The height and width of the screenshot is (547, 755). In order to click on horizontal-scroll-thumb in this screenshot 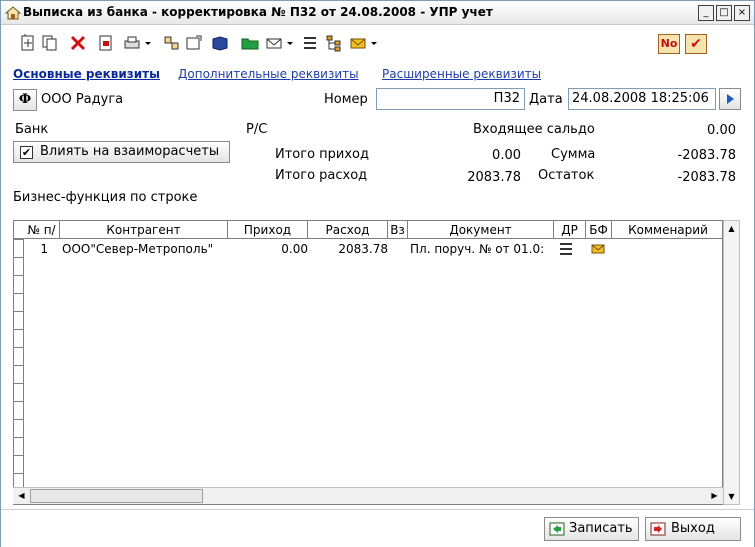, I will do `click(116, 496)`.